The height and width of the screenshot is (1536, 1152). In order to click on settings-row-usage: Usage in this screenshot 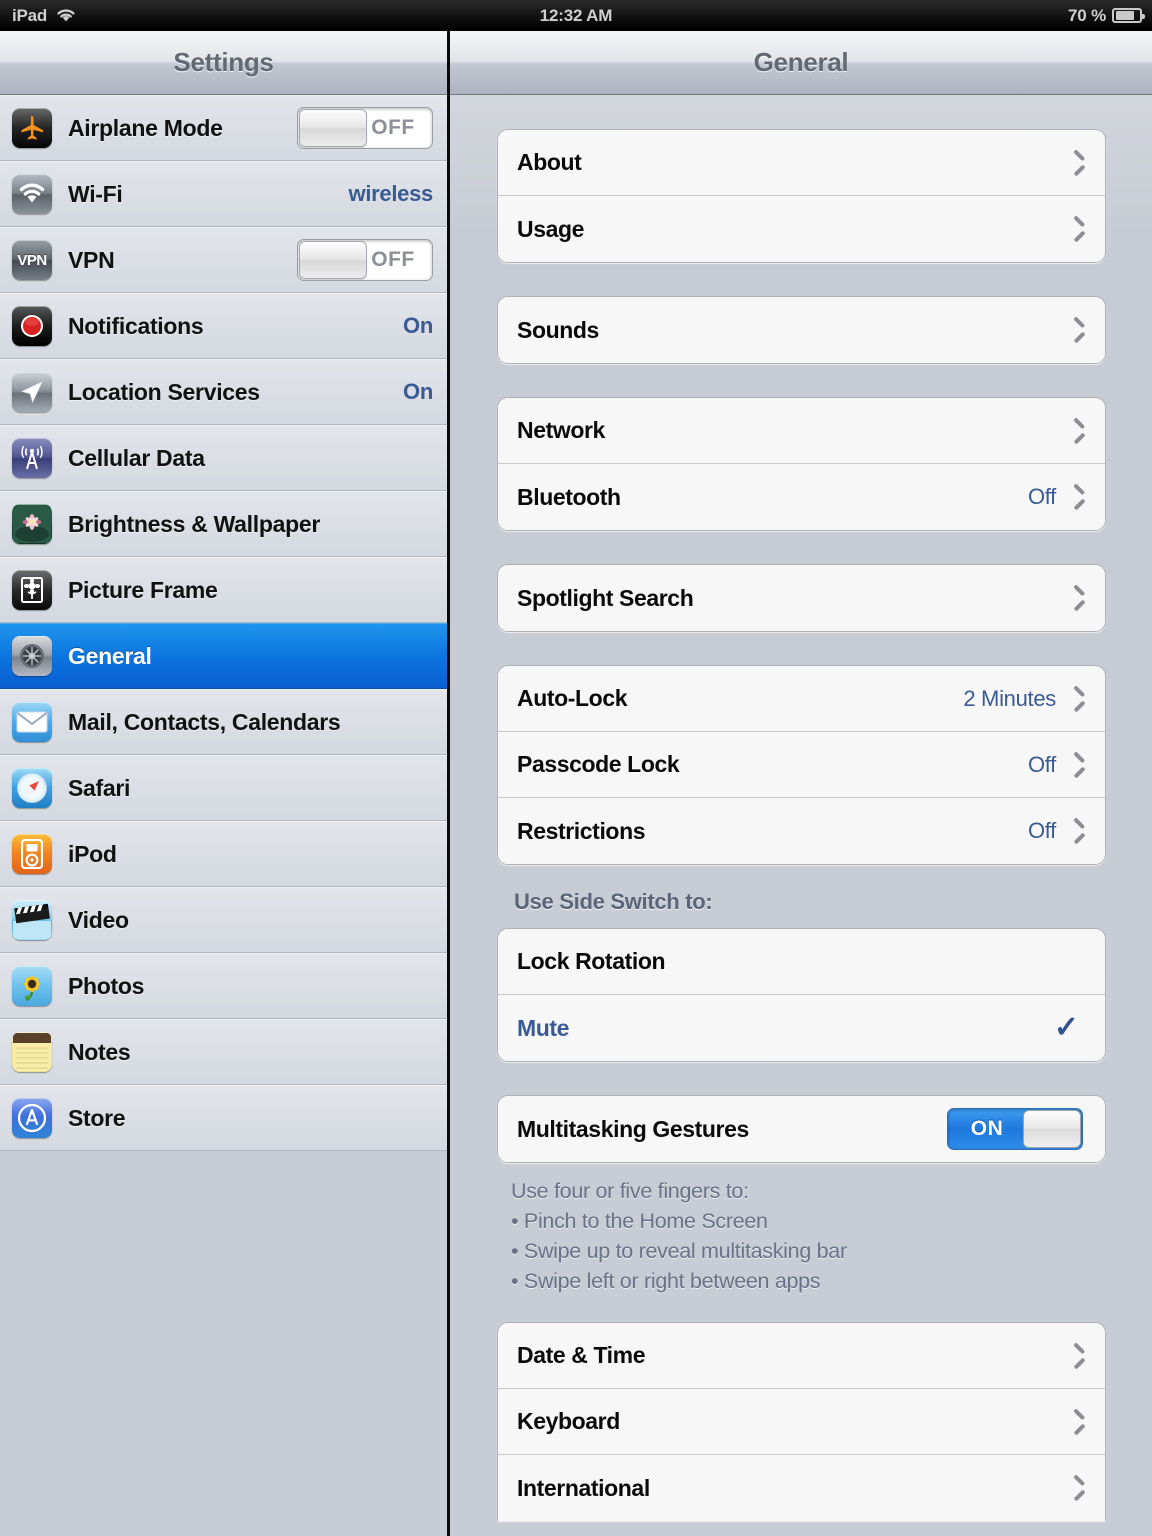, I will do `click(801, 229)`.